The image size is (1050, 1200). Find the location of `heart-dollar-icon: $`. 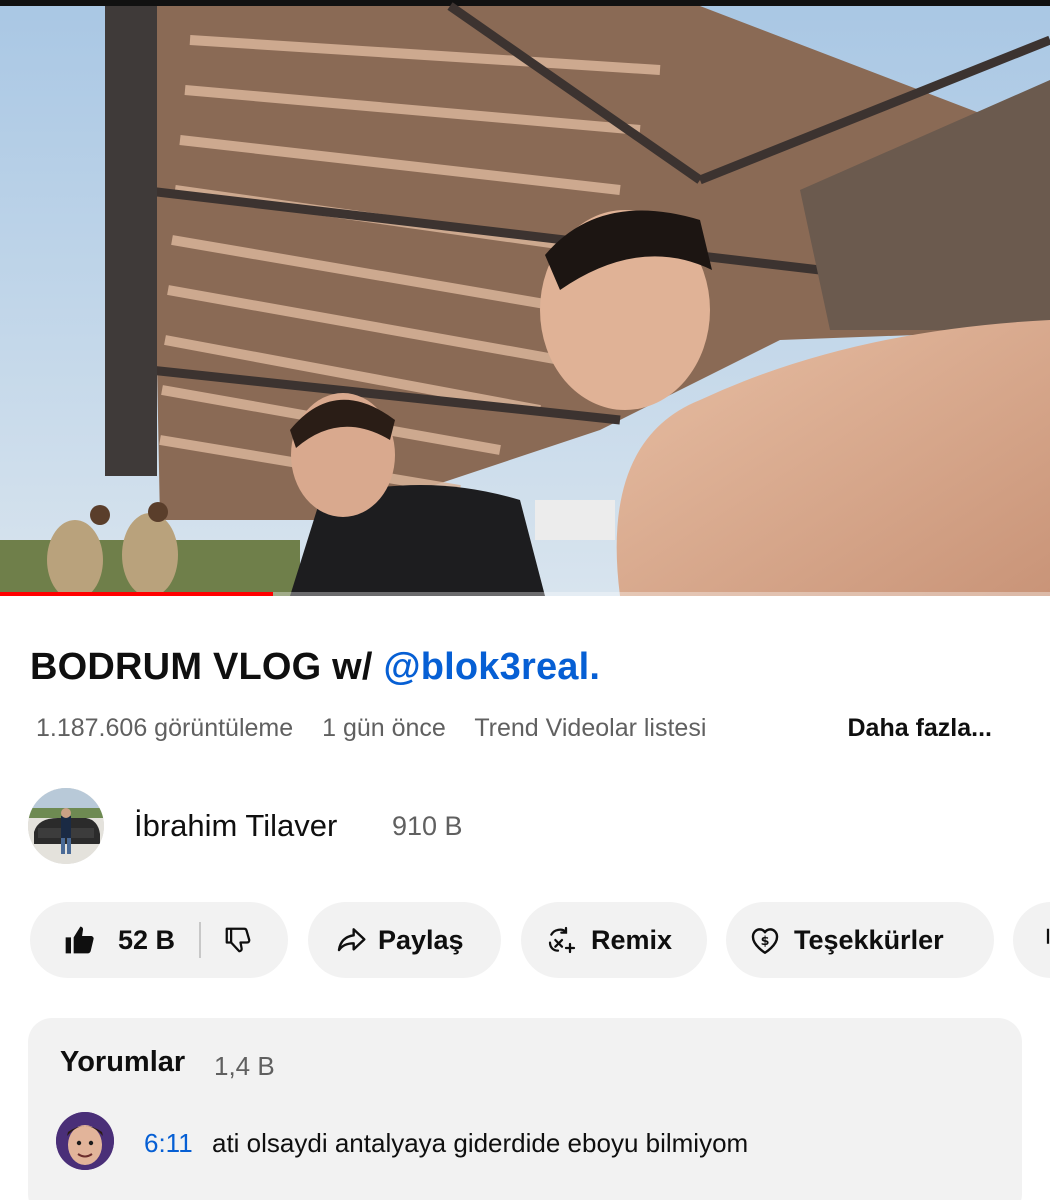

heart-dollar-icon: $ is located at coordinates (765, 940).